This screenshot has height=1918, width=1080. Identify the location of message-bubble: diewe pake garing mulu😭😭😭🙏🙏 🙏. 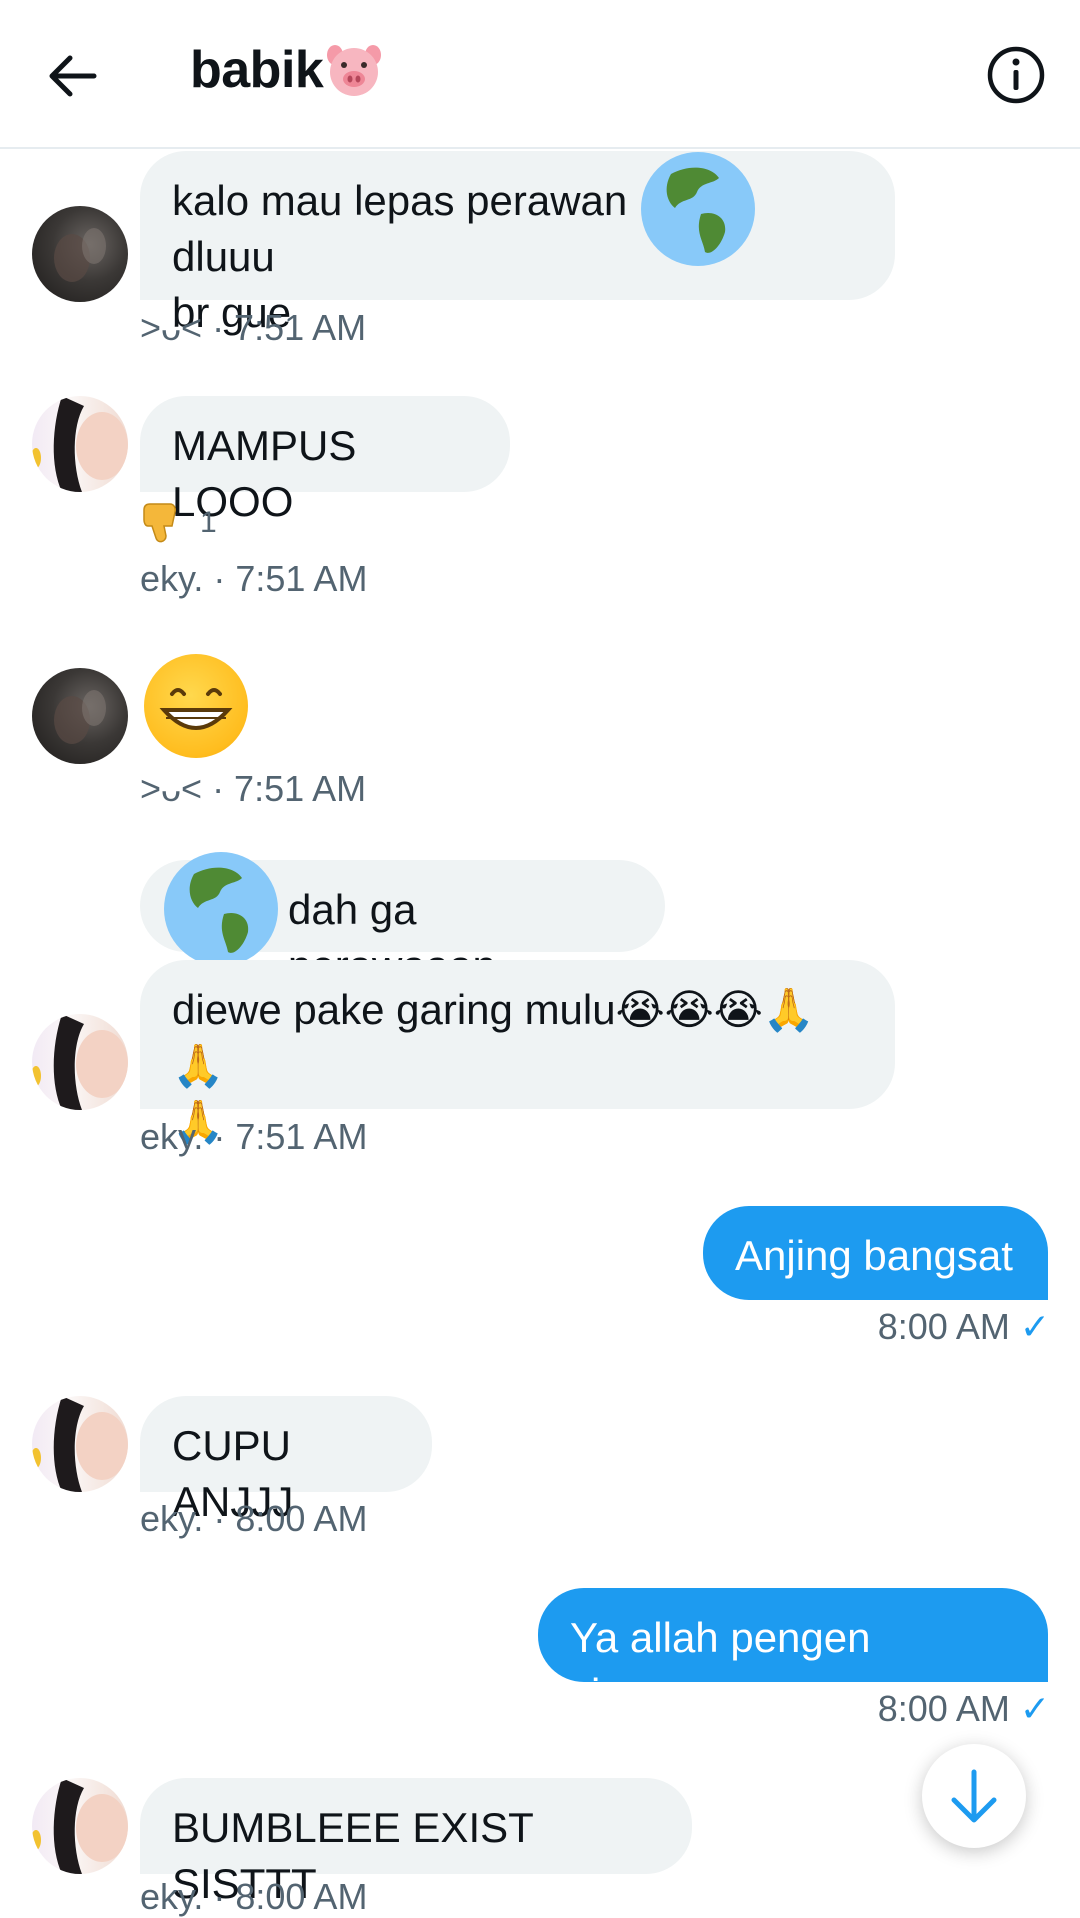
(517, 1052).